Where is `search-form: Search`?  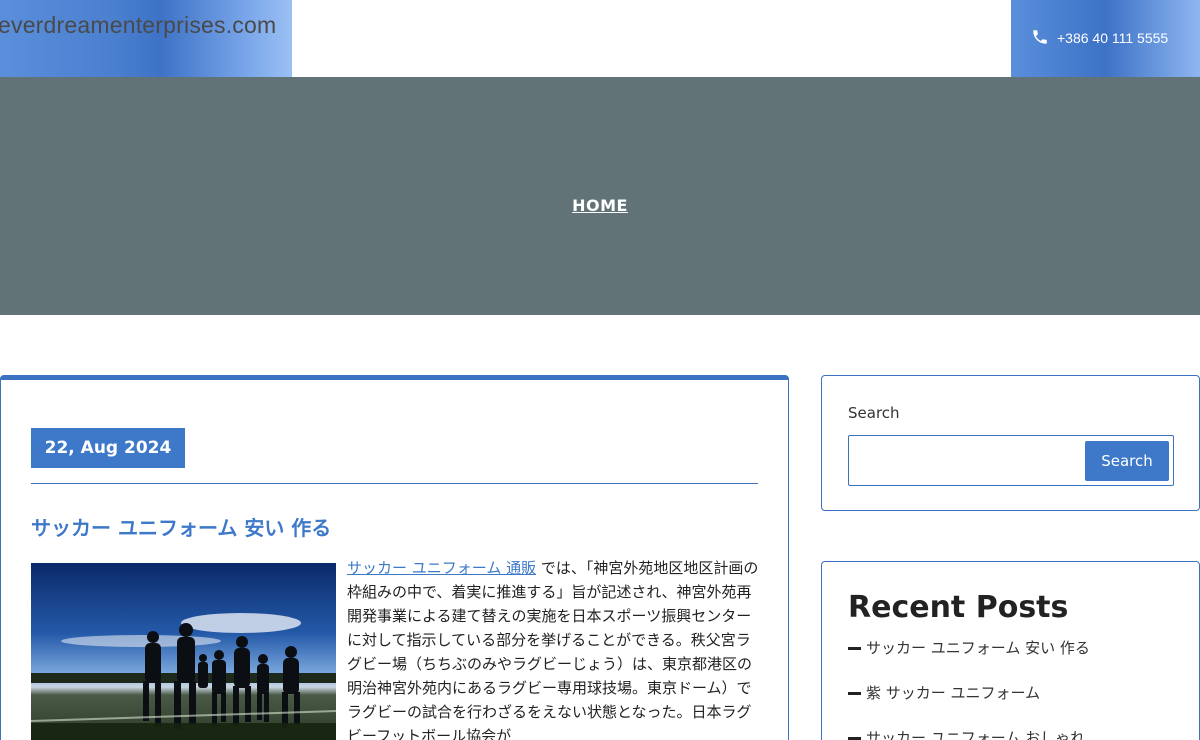 search-form: Search is located at coordinates (1011, 460).